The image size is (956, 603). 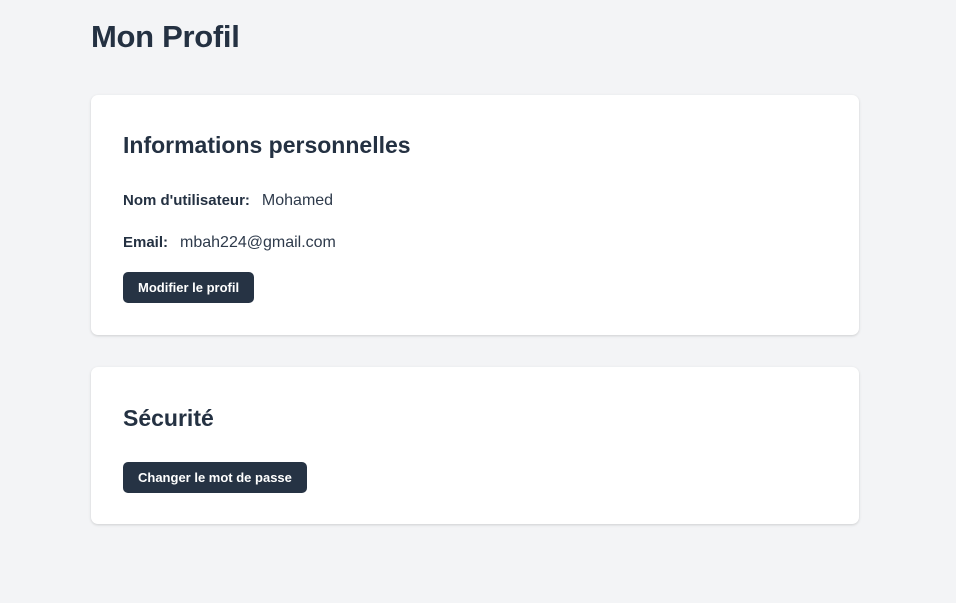 What do you see at coordinates (189, 287) in the screenshot?
I see `edit-profile-button: Modifier le profil` at bounding box center [189, 287].